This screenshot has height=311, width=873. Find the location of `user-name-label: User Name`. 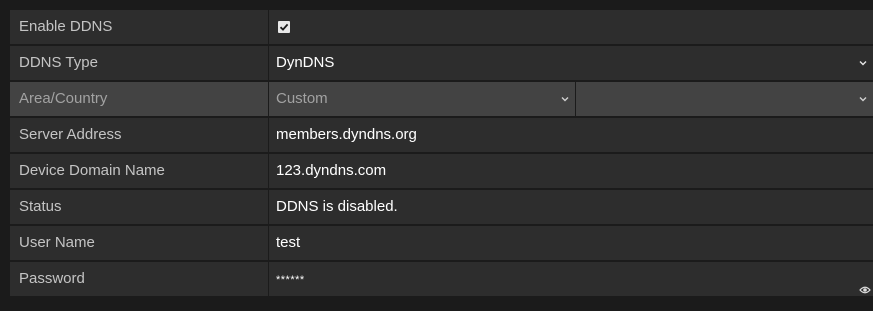

user-name-label: User Name is located at coordinates (139, 243).